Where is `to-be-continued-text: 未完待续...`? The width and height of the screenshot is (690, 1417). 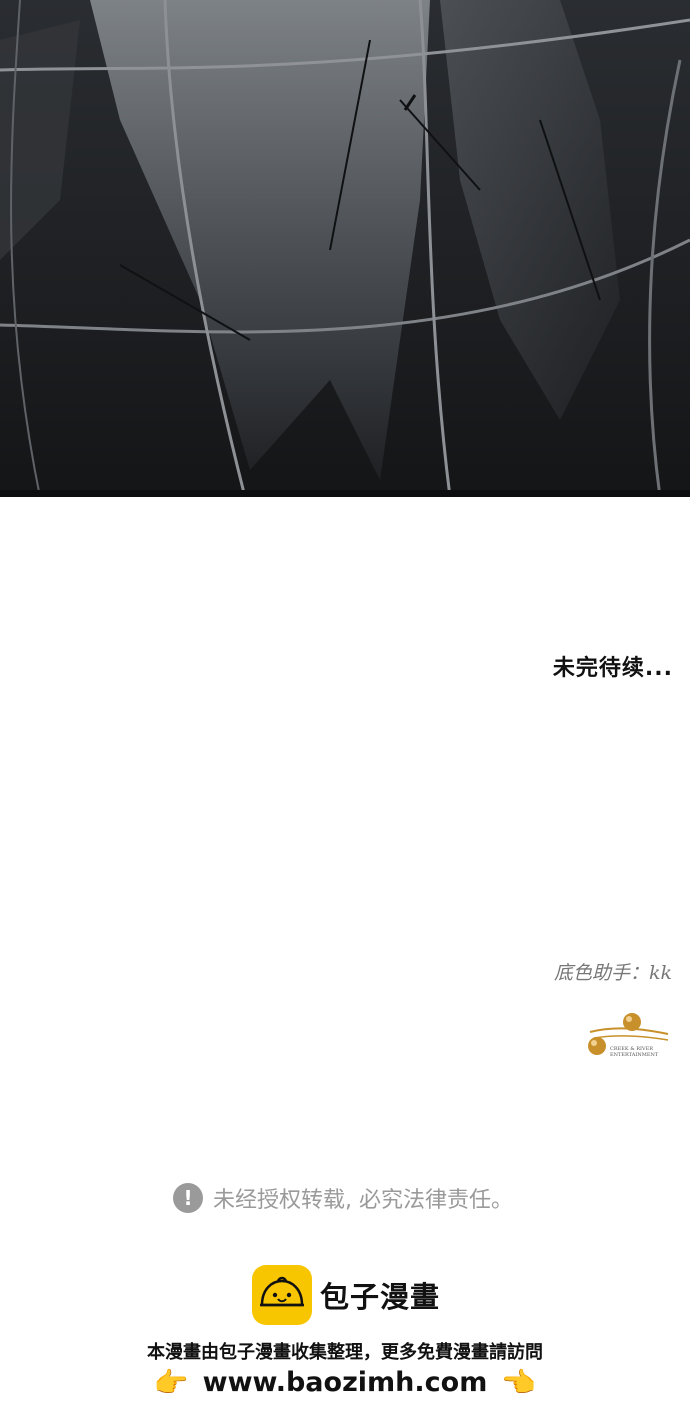 to-be-continued-text: 未完待续... is located at coordinates (612, 668).